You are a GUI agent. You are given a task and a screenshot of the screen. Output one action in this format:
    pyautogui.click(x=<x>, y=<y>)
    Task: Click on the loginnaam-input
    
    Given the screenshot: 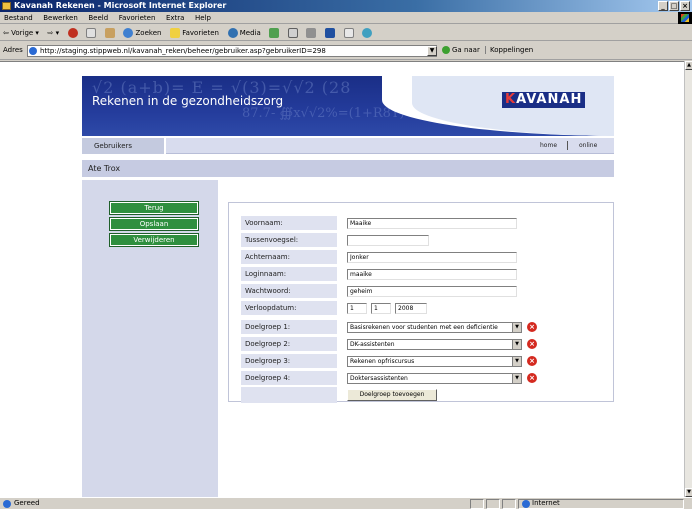 What is the action you would take?
    pyautogui.click(x=432, y=274)
    